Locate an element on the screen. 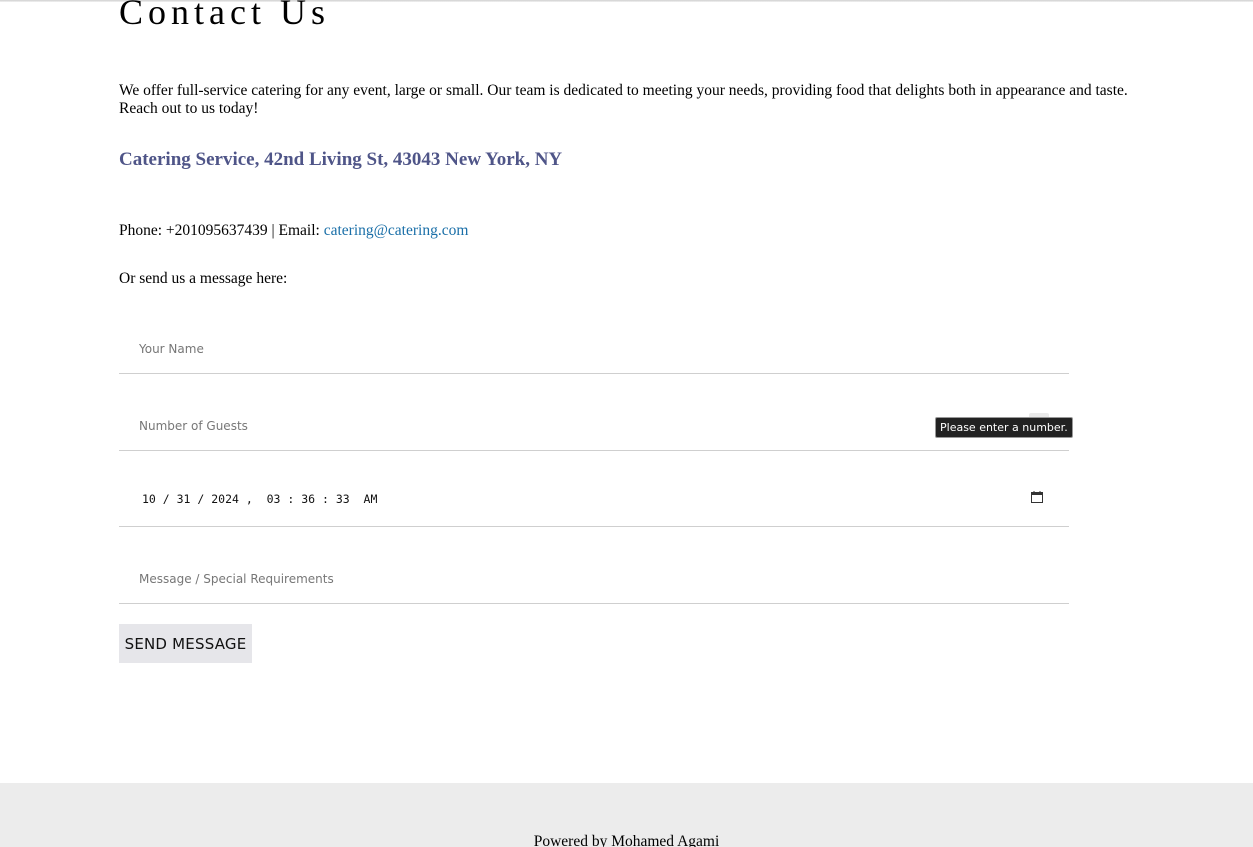 This screenshot has height=847, width=1253. email-link: catering@catering.com is located at coordinates (396, 230).